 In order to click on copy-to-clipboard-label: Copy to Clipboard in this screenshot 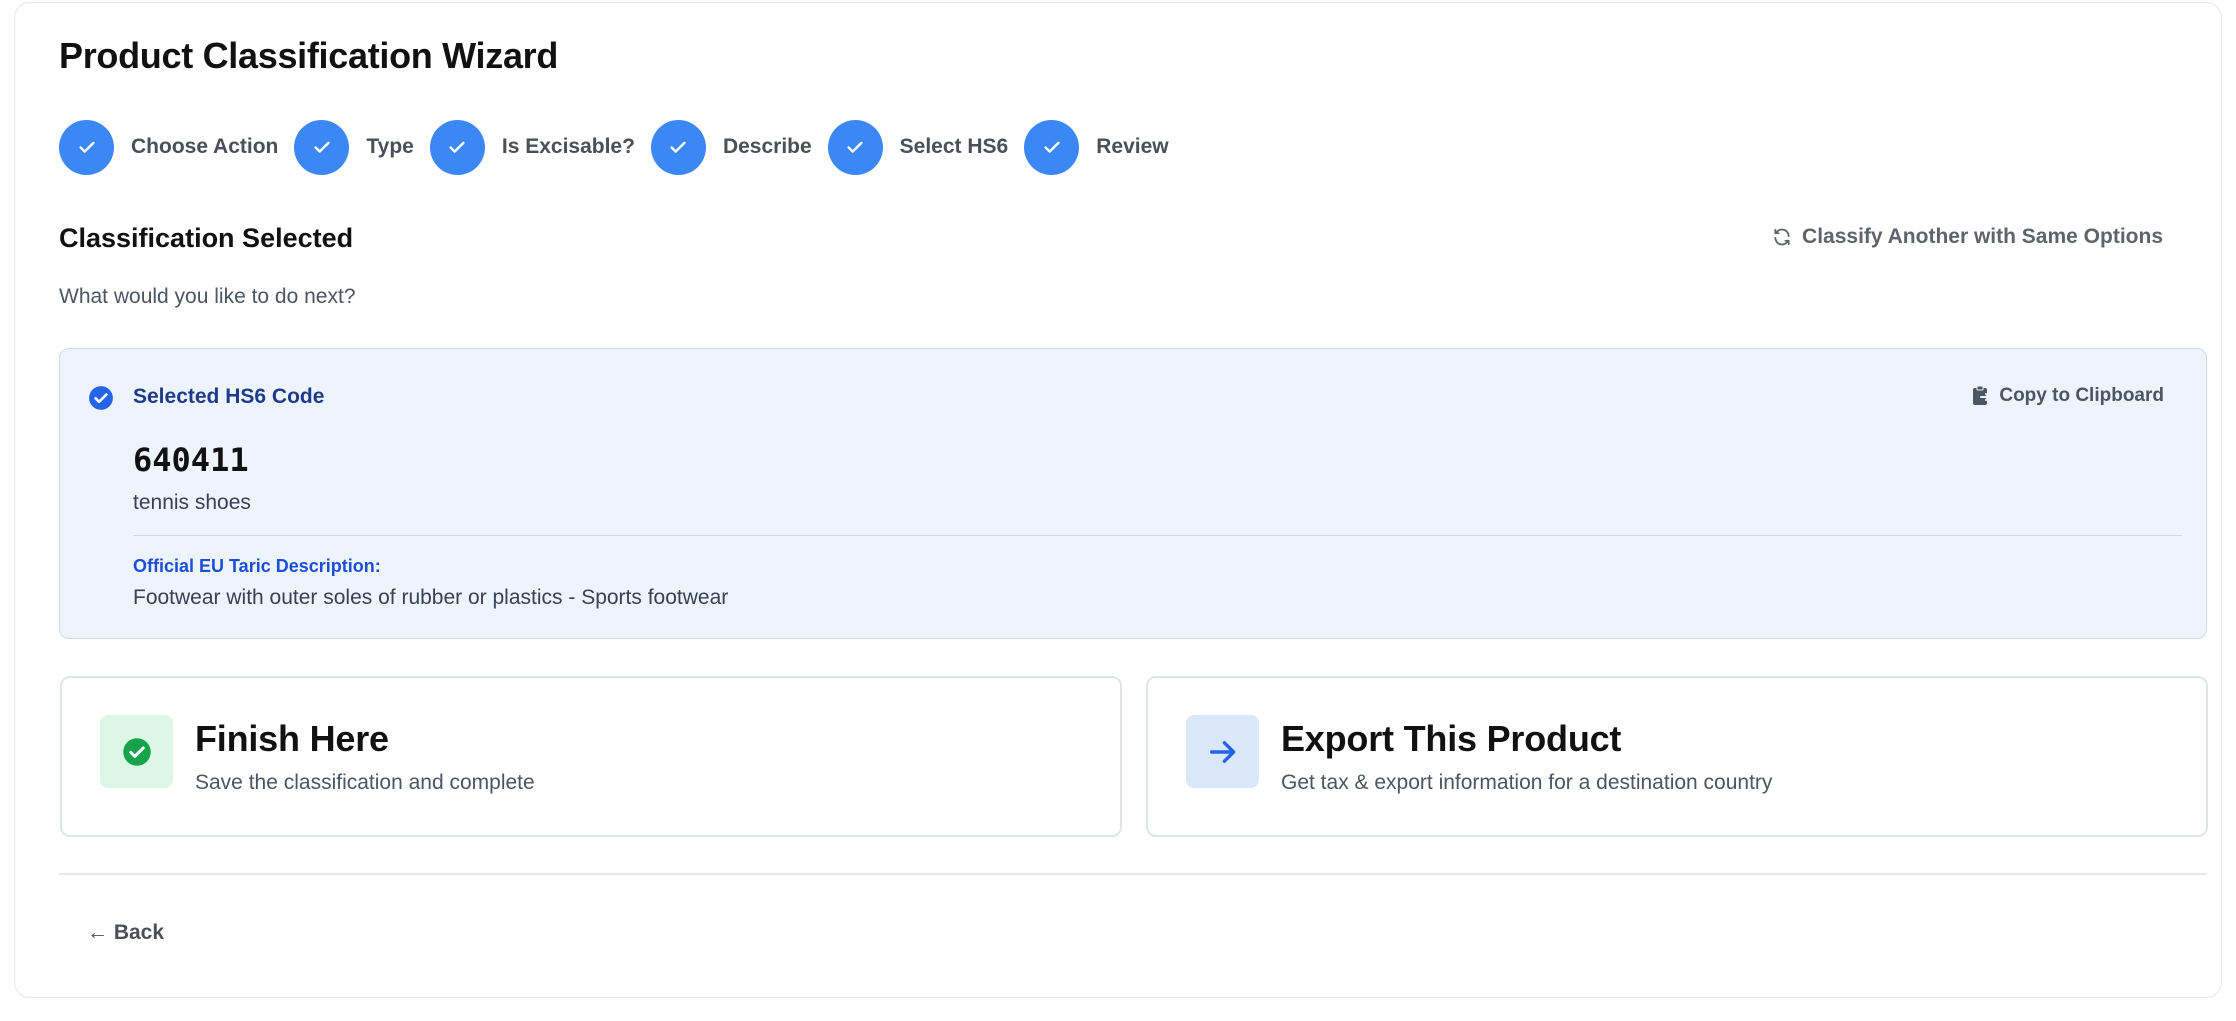, I will do `click(2081, 395)`.